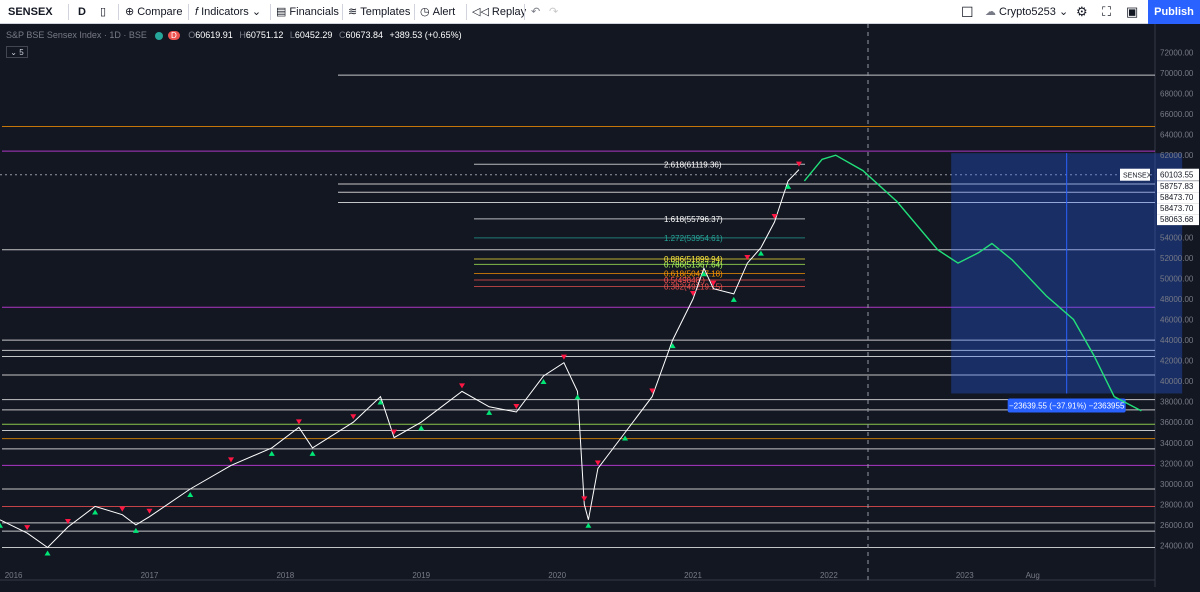  I want to click on bar-chart-icon: ▤, so click(281, 12).